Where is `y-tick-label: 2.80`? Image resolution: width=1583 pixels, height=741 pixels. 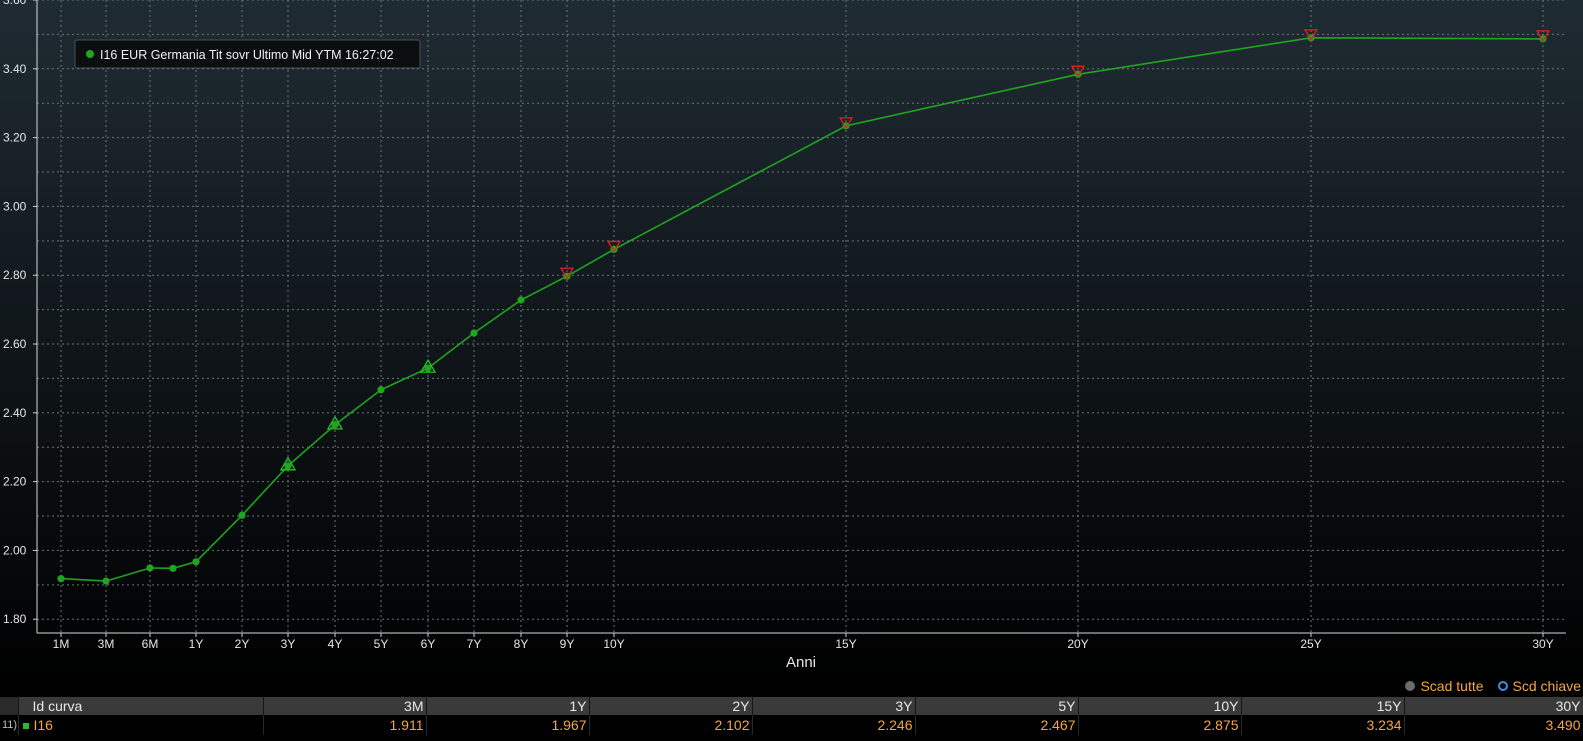
y-tick-label: 2.80 is located at coordinates (15, 275).